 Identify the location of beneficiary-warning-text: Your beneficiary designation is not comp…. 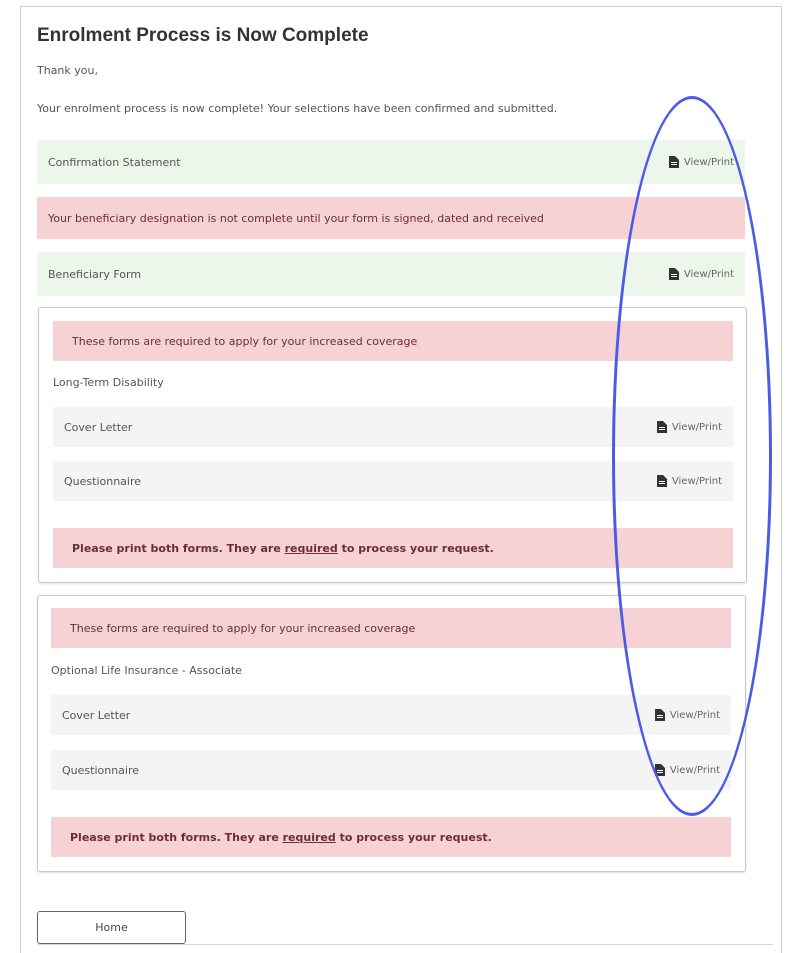
(296, 218).